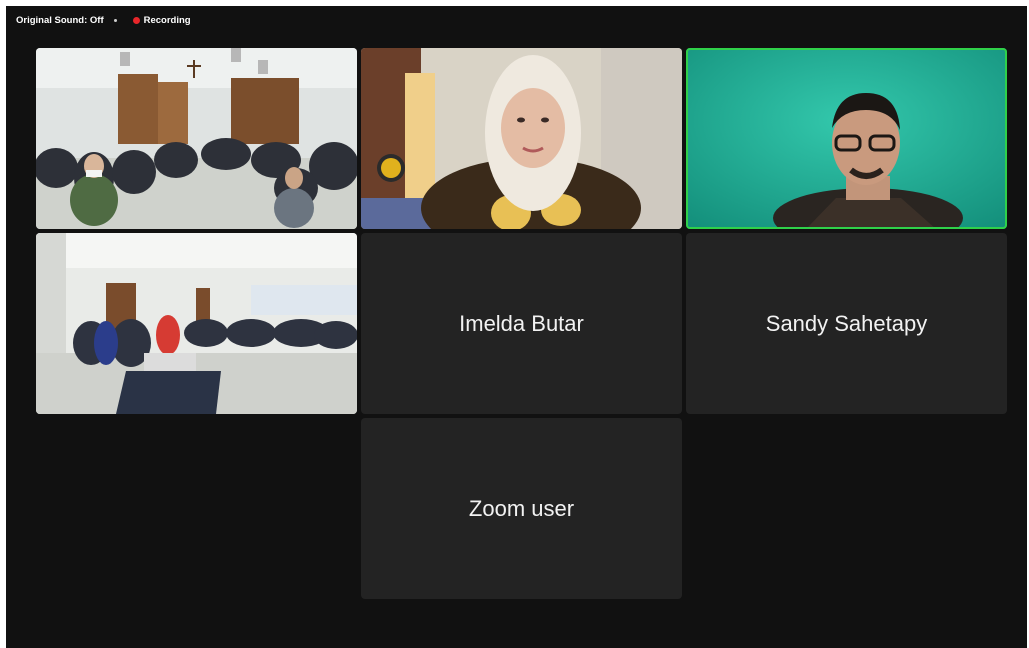 The height and width of the screenshot is (648, 1029). What do you see at coordinates (115, 20) in the screenshot?
I see `separator-dot-icon` at bounding box center [115, 20].